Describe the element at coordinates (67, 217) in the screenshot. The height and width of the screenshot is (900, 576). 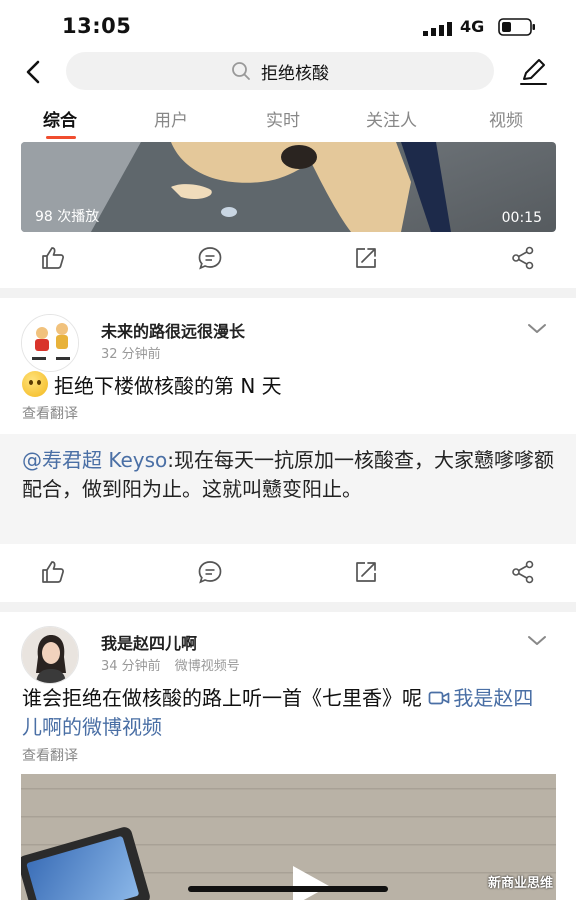
I see `play-count: 98 次播放` at that location.